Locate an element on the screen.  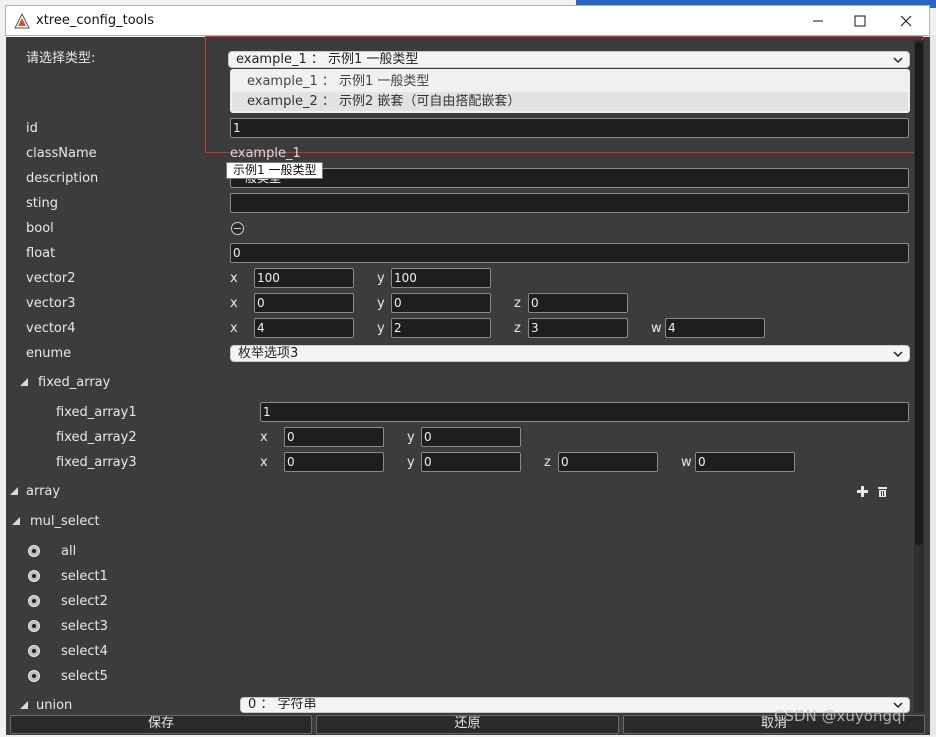
id-label: id is located at coordinates (32, 128).